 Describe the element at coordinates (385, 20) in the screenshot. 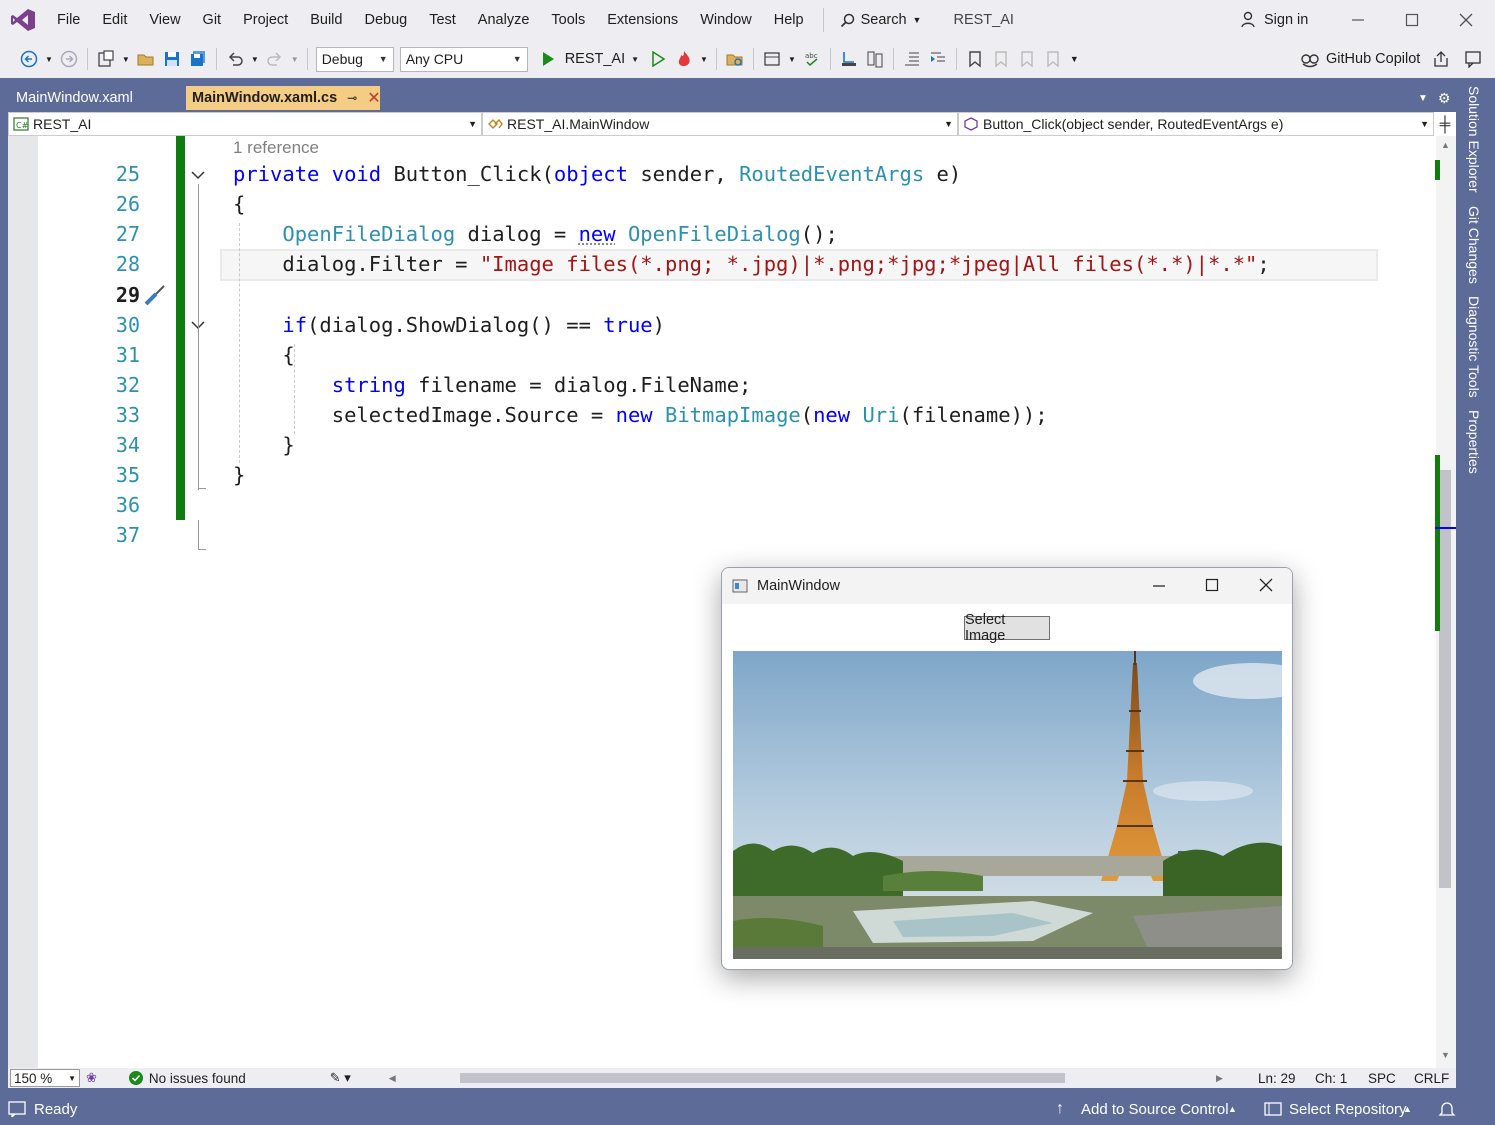

I see `menu-debug: Debug` at that location.